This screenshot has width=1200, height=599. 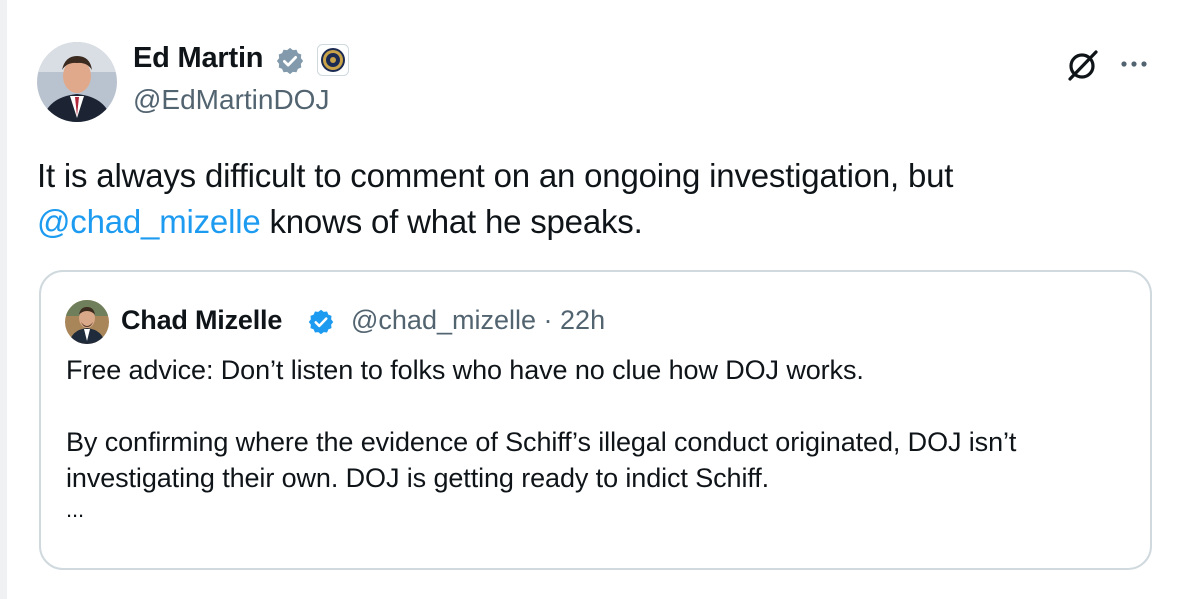 What do you see at coordinates (451, 221) in the screenshot?
I see `tweet-text-suffix: knows of what he speaks.` at bounding box center [451, 221].